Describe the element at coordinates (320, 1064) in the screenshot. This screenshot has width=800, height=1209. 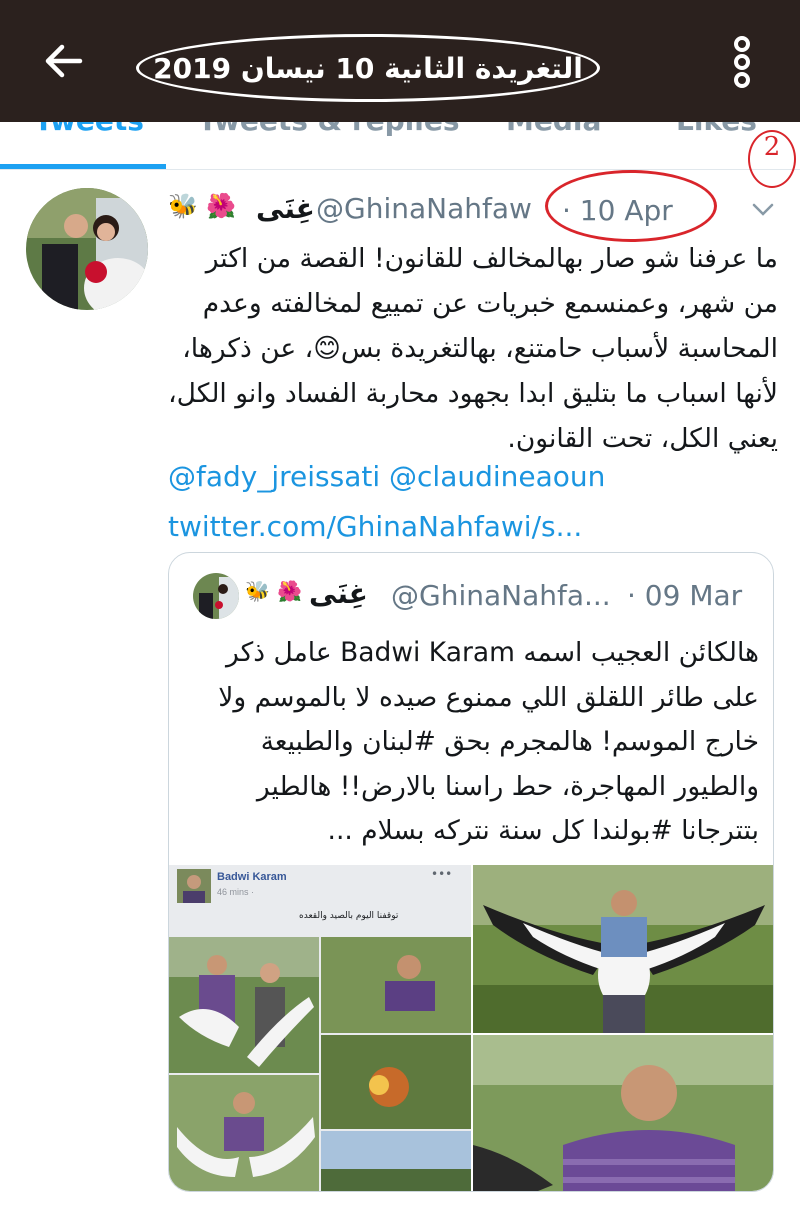
I see `fb-photo-grid` at that location.